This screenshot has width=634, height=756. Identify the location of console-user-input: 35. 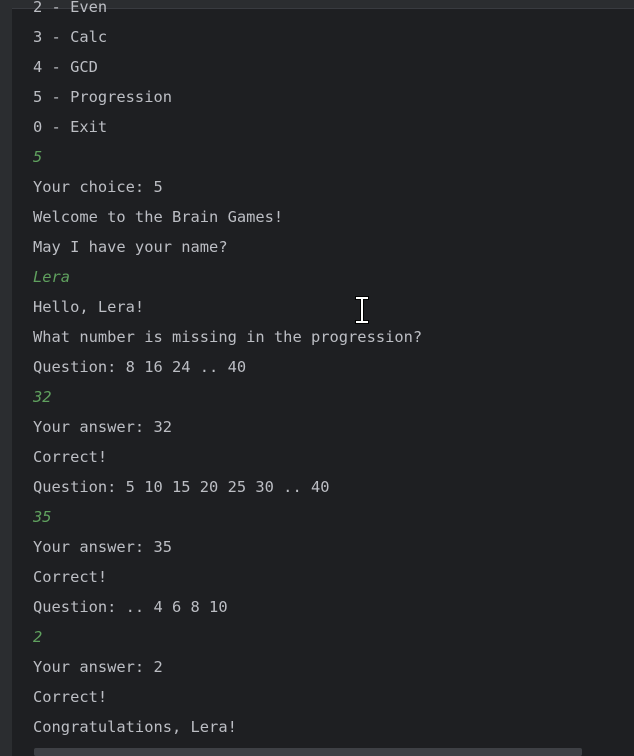
(42, 517).